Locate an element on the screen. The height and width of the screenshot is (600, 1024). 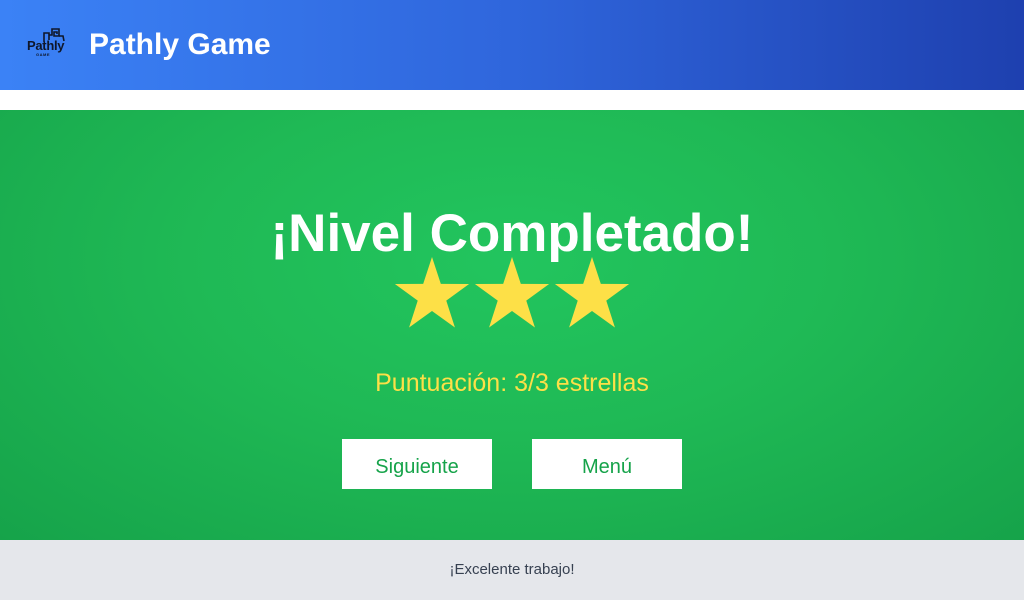
next-level-button: Siguiente is located at coordinates (417, 464).